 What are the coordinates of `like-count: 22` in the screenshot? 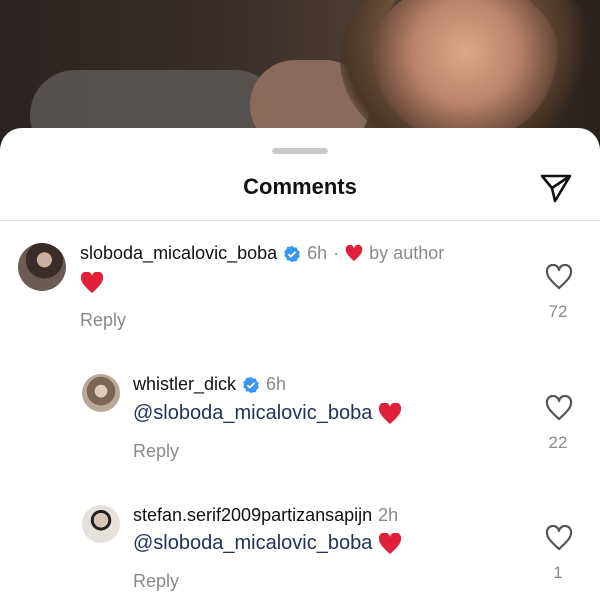 It's located at (558, 442).